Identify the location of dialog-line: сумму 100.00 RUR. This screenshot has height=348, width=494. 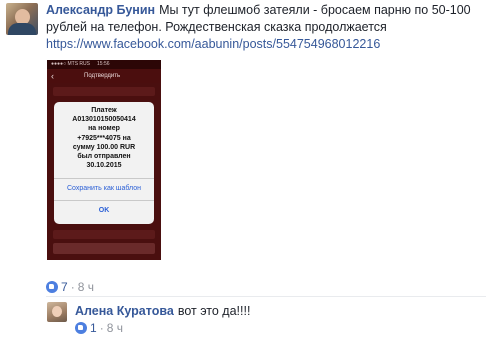
(104, 147).